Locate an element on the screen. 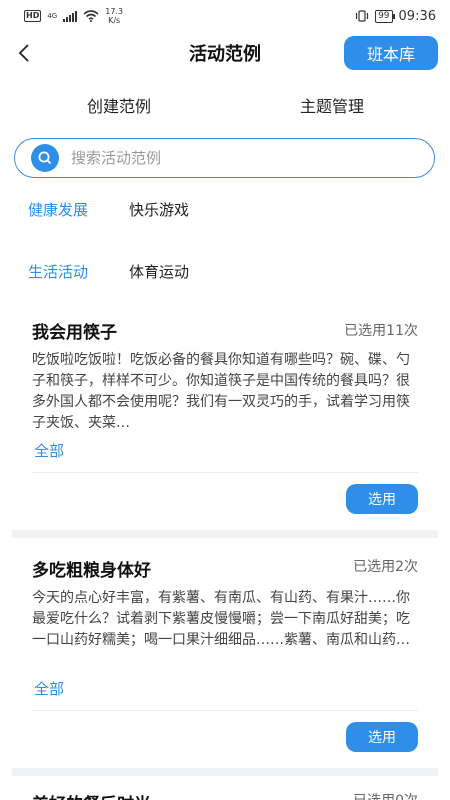  tab-theme-management: 主题管理 is located at coordinates (332, 105).